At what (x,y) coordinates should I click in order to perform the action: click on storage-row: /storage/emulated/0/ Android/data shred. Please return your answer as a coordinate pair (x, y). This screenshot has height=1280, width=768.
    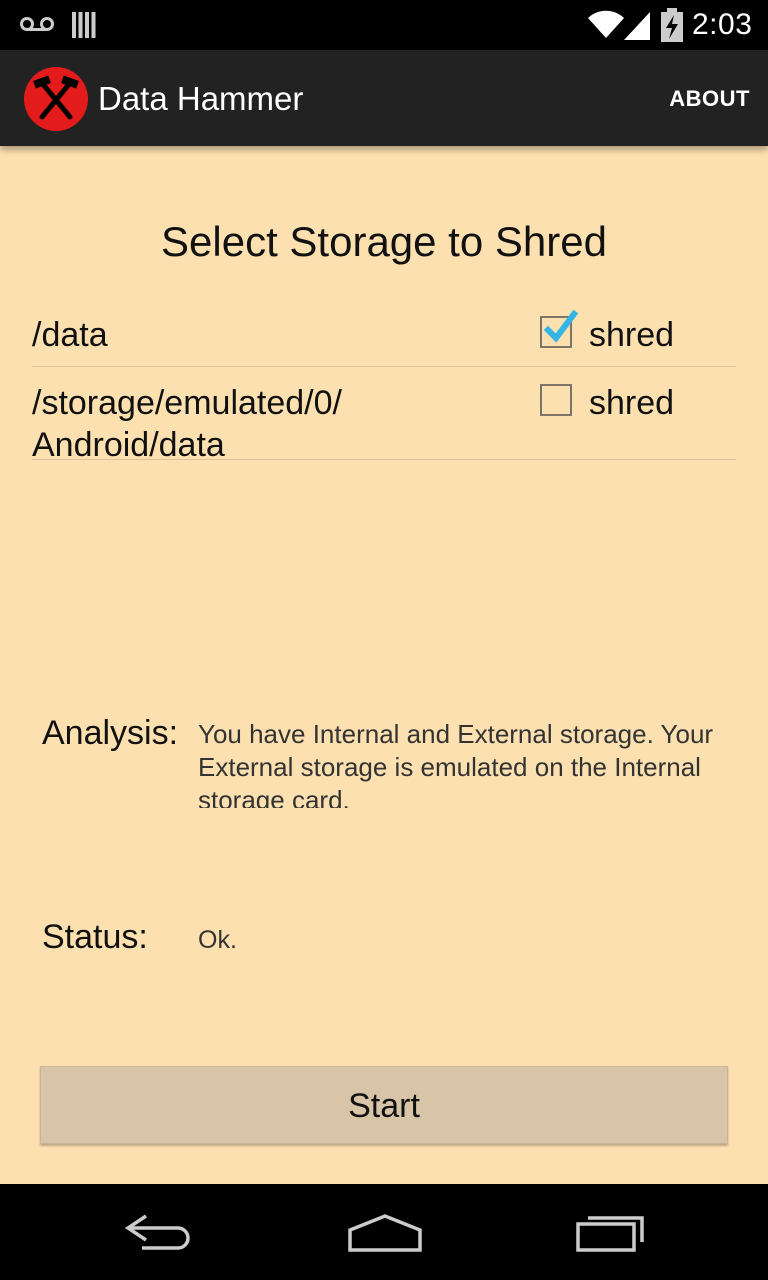
    Looking at the image, I should click on (384, 421).